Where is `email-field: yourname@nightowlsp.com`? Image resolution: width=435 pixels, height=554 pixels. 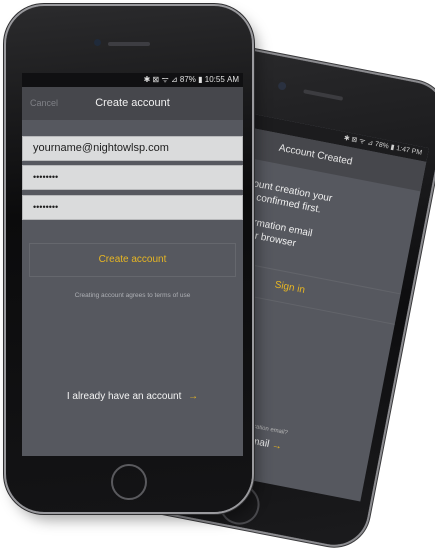
email-field: yourname@nightowlsp.com is located at coordinates (132, 148).